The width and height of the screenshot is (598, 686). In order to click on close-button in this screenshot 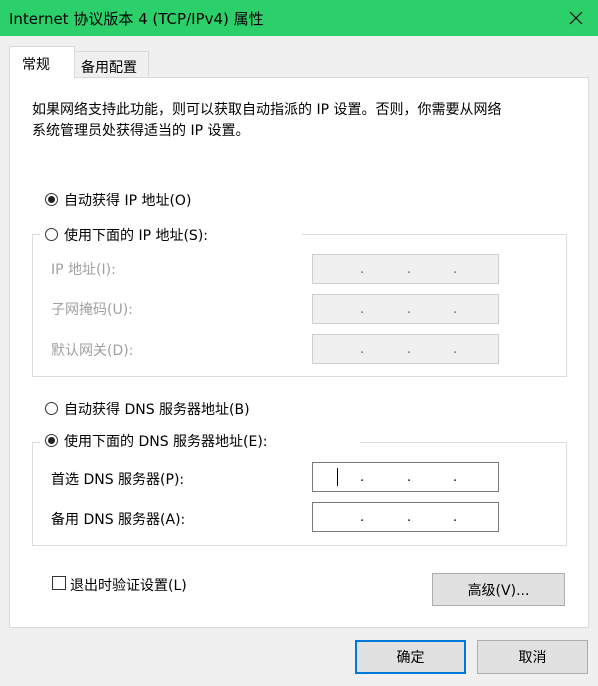, I will do `click(576, 18)`.